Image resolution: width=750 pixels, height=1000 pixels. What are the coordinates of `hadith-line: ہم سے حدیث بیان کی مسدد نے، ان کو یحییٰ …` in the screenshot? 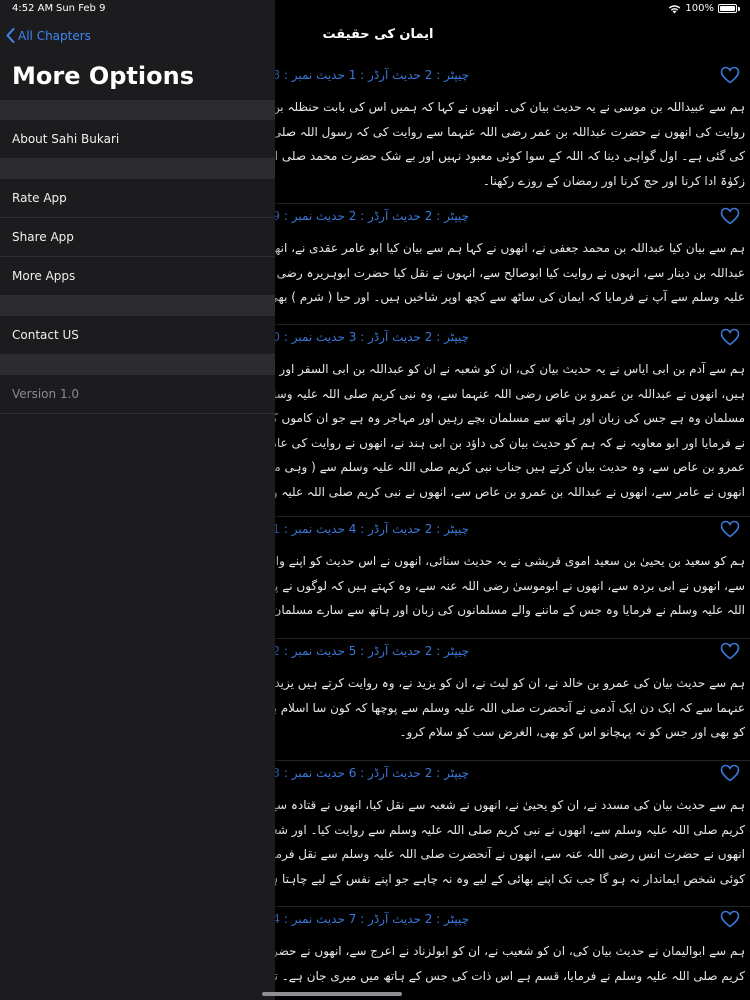 It's located at (507, 805).